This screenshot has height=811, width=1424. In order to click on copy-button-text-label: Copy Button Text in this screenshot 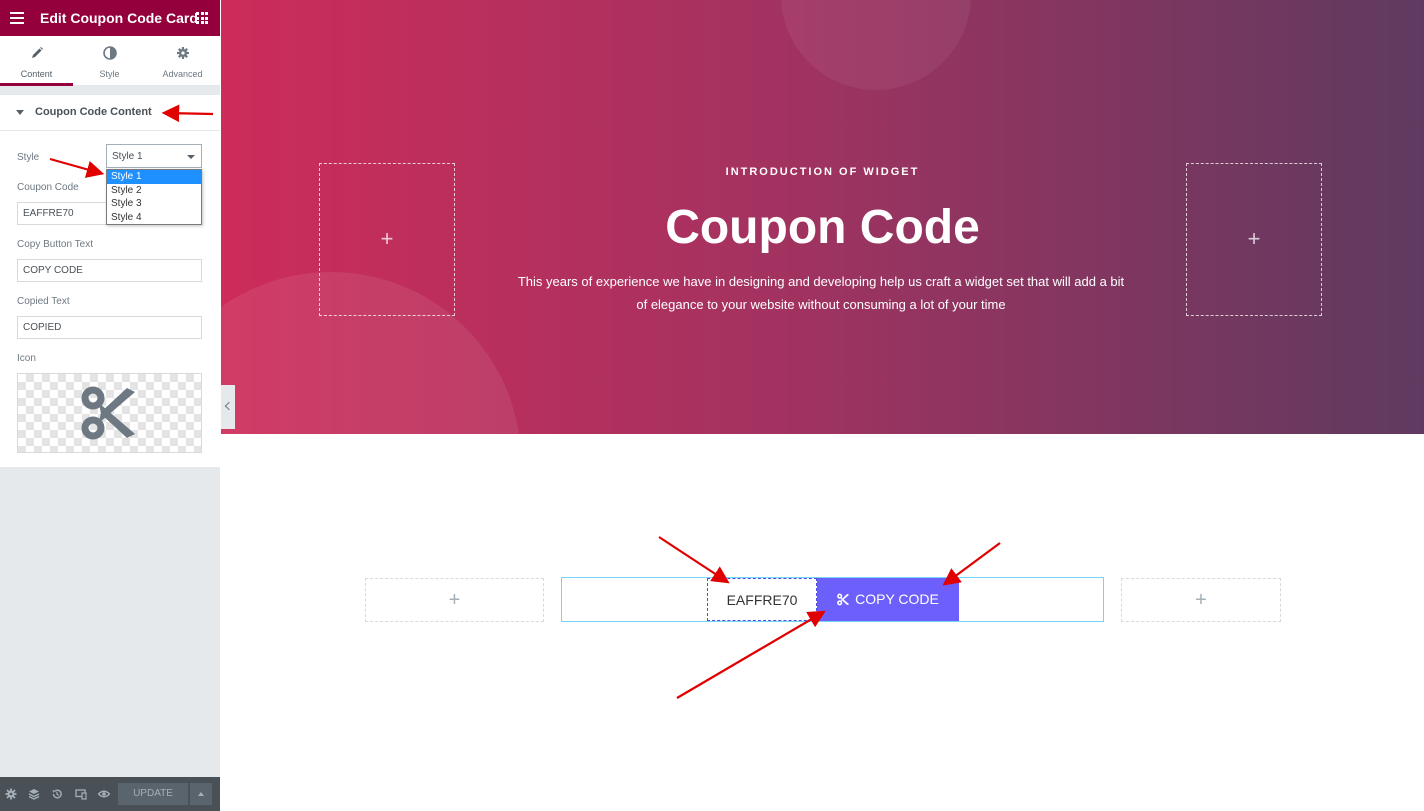, I will do `click(55, 244)`.